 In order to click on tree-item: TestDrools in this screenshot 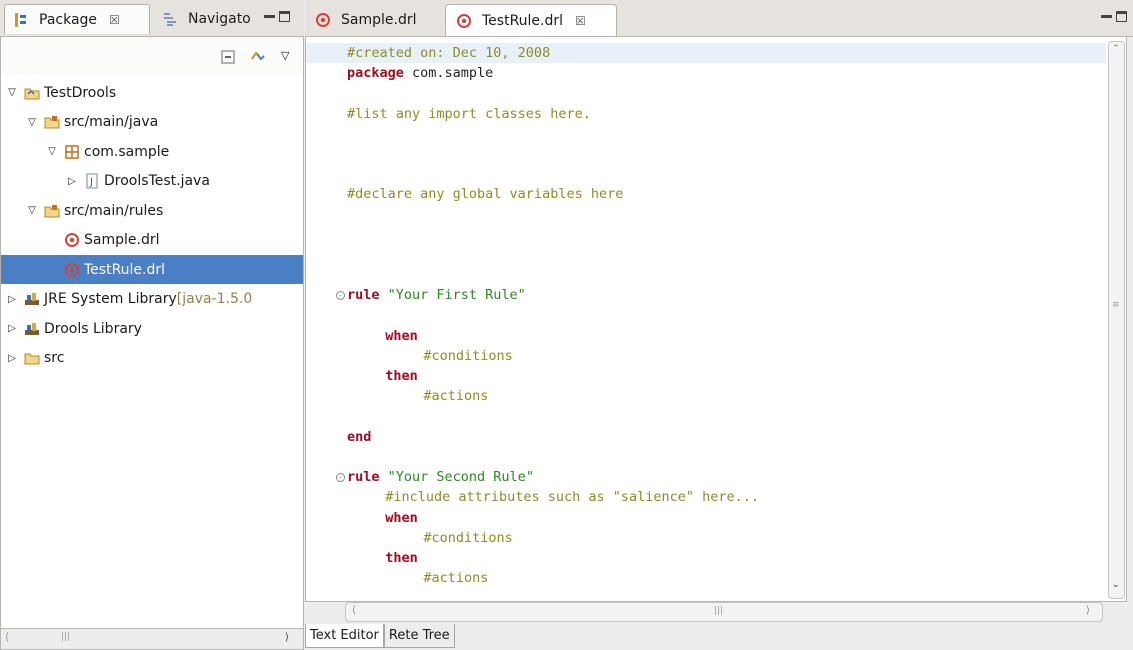, I will do `click(152, 92)`.